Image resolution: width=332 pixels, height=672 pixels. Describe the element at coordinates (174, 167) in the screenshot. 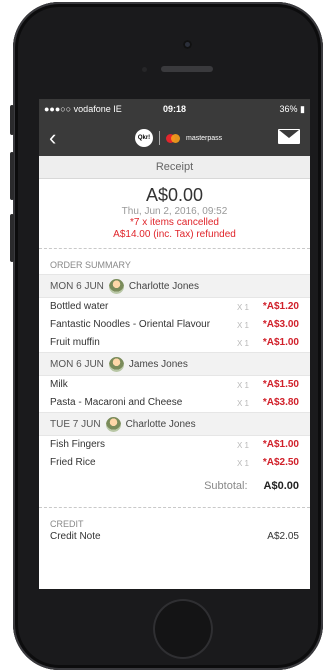

I see `page-title: Receipt` at that location.